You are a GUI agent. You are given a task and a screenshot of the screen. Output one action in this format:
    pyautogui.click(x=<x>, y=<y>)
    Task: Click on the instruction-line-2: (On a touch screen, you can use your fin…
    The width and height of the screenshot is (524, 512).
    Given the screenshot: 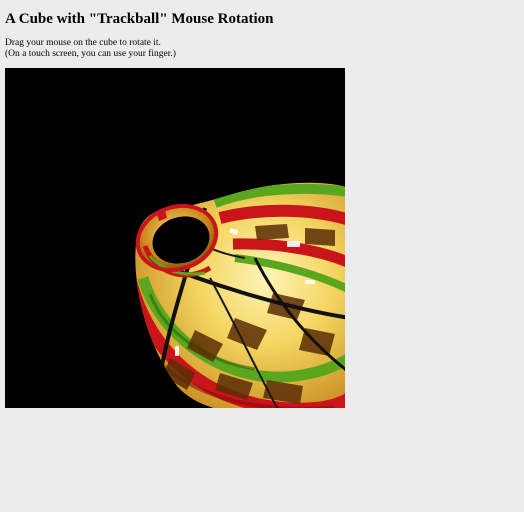 What is the action you would take?
    pyautogui.click(x=90, y=54)
    